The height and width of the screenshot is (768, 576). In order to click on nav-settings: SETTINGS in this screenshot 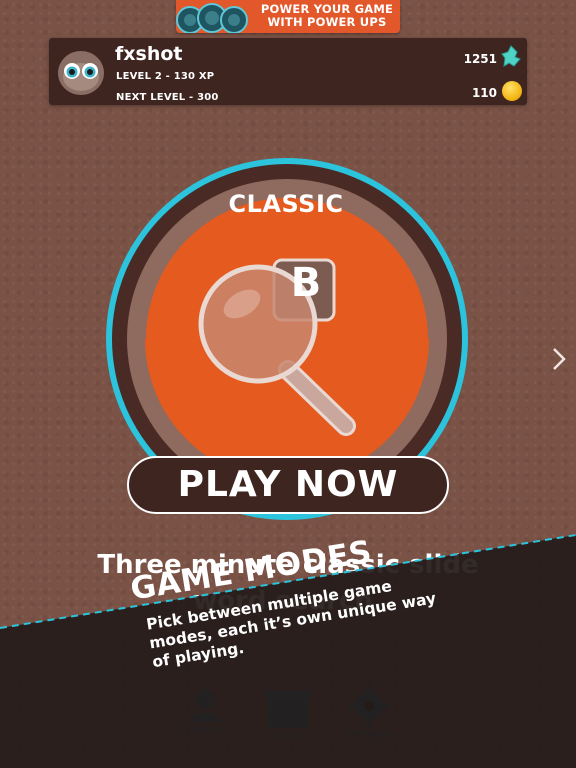, I will do `click(369, 712)`.